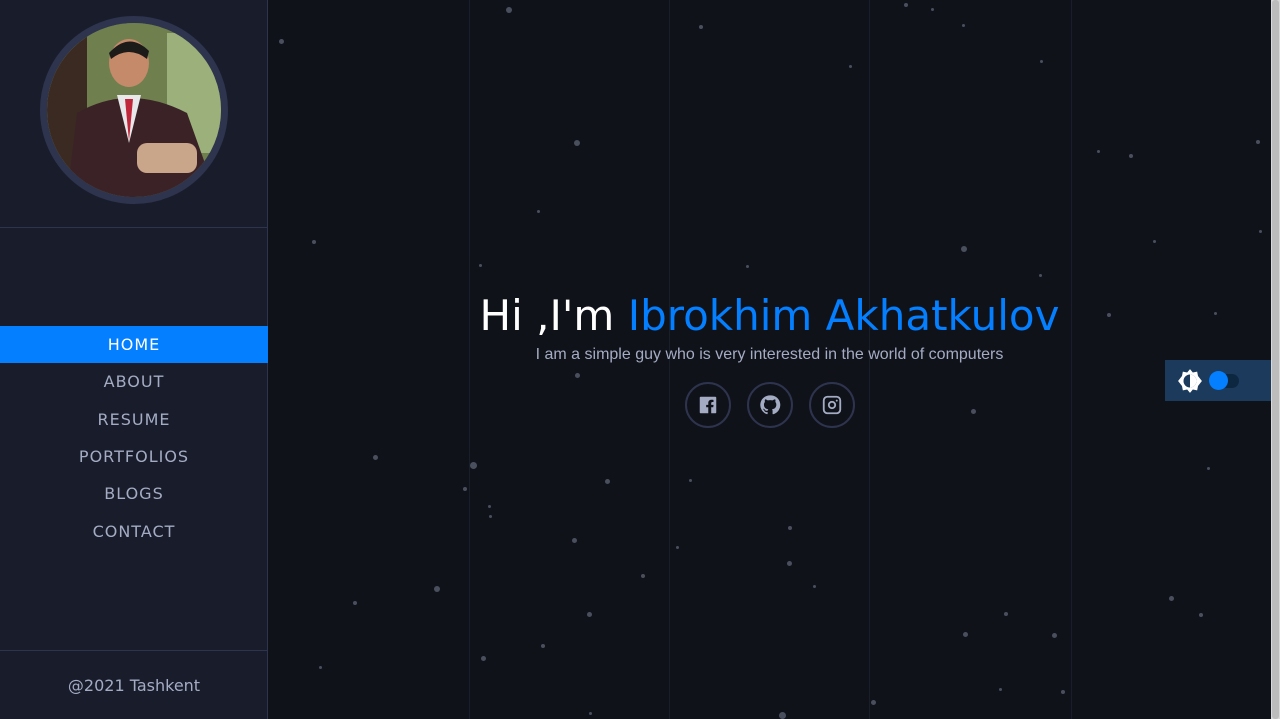  What do you see at coordinates (134, 381) in the screenshot?
I see `nav-item-about: ABOUT` at bounding box center [134, 381].